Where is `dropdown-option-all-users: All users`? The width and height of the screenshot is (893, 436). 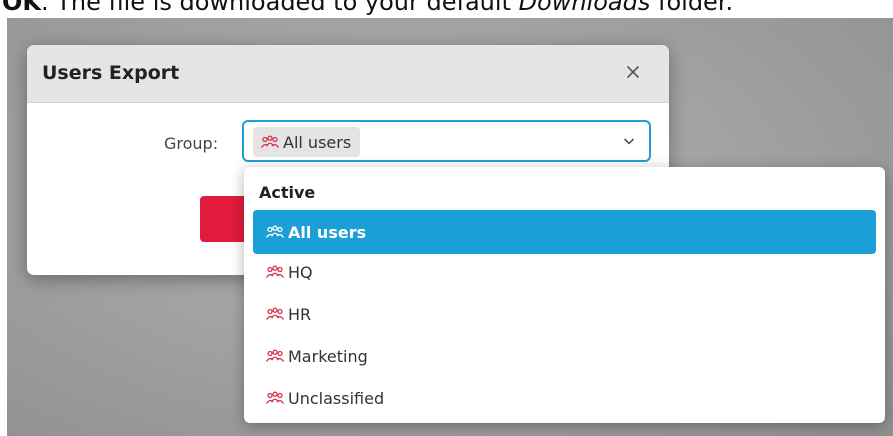 dropdown-option-all-users: All users is located at coordinates (564, 232).